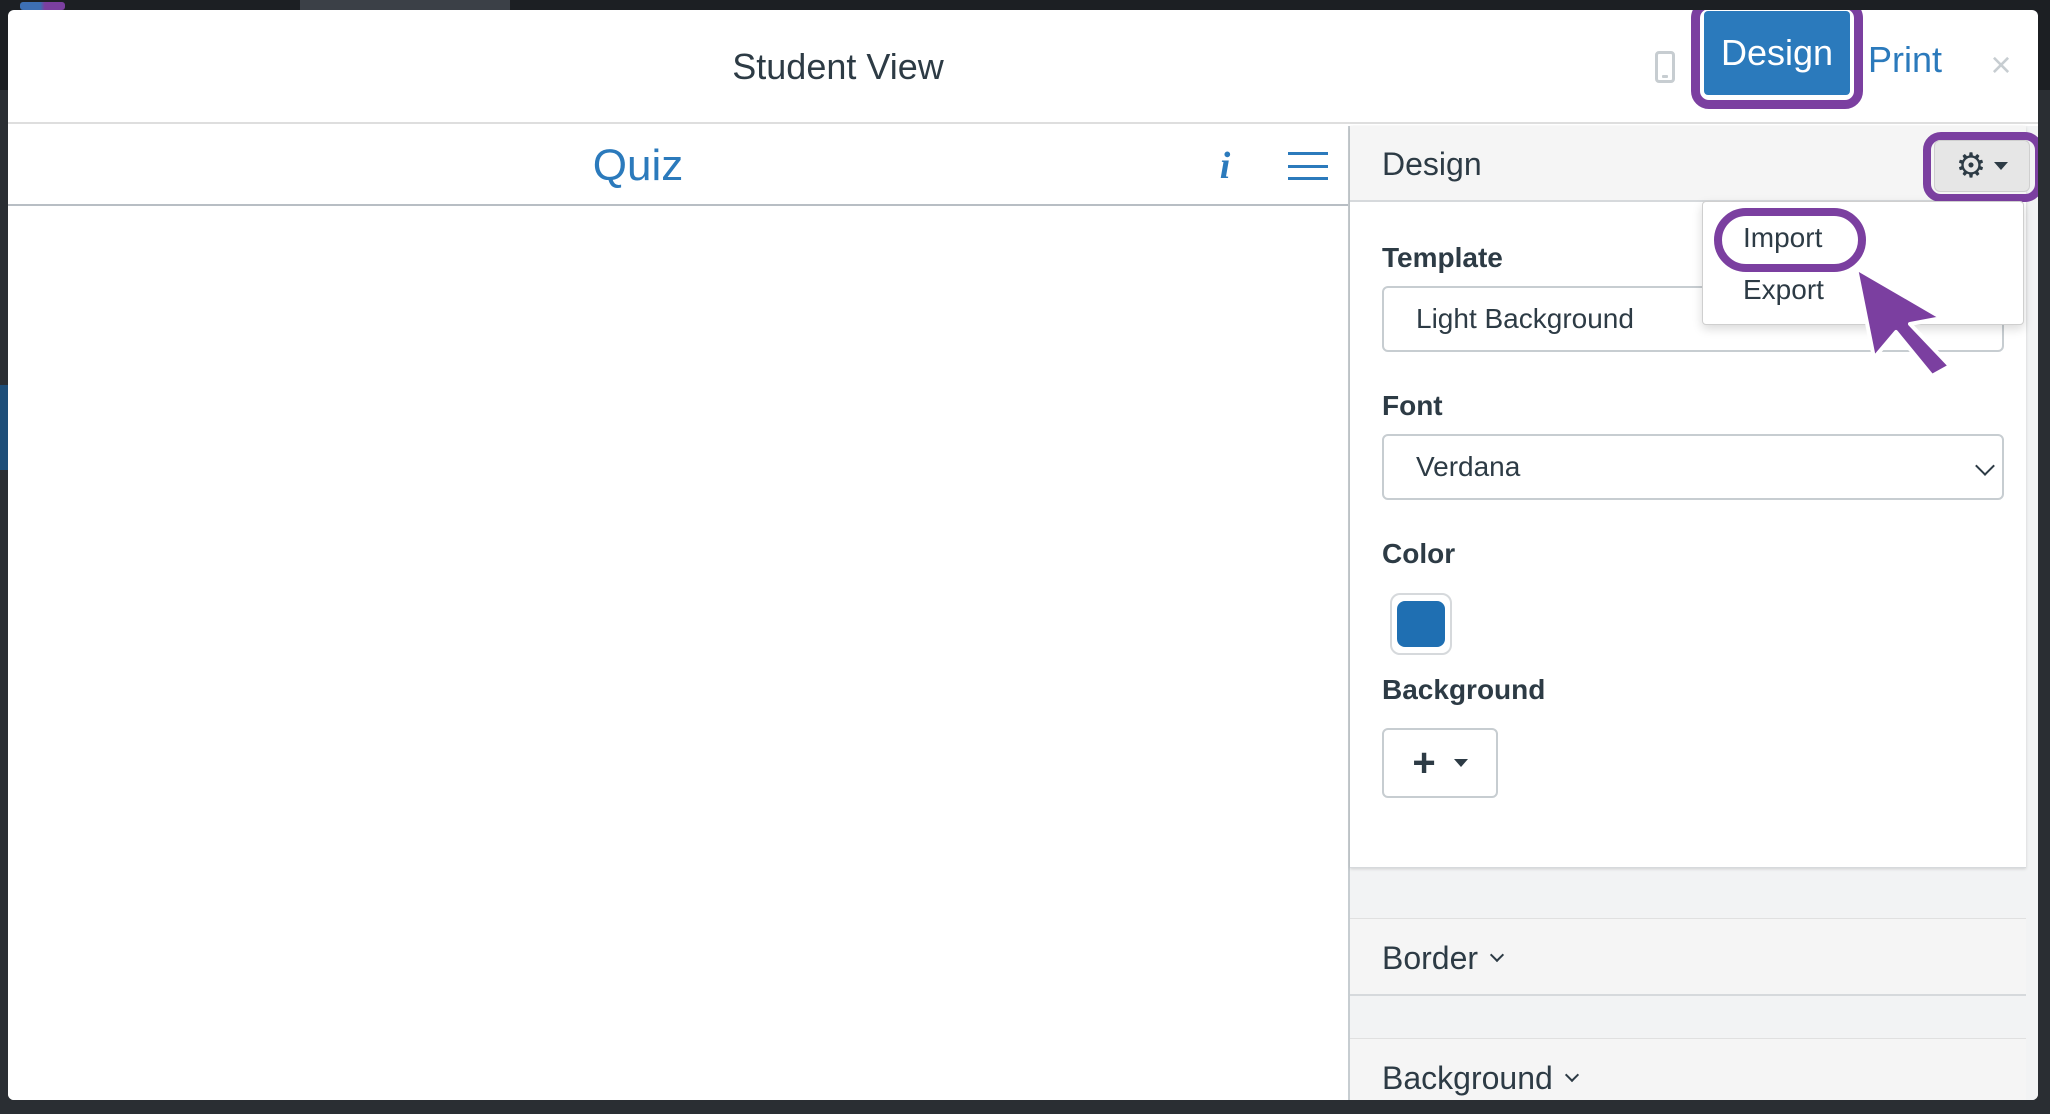 The image size is (2050, 1114). What do you see at coordinates (1905, 60) in the screenshot?
I see `print-link: Print` at bounding box center [1905, 60].